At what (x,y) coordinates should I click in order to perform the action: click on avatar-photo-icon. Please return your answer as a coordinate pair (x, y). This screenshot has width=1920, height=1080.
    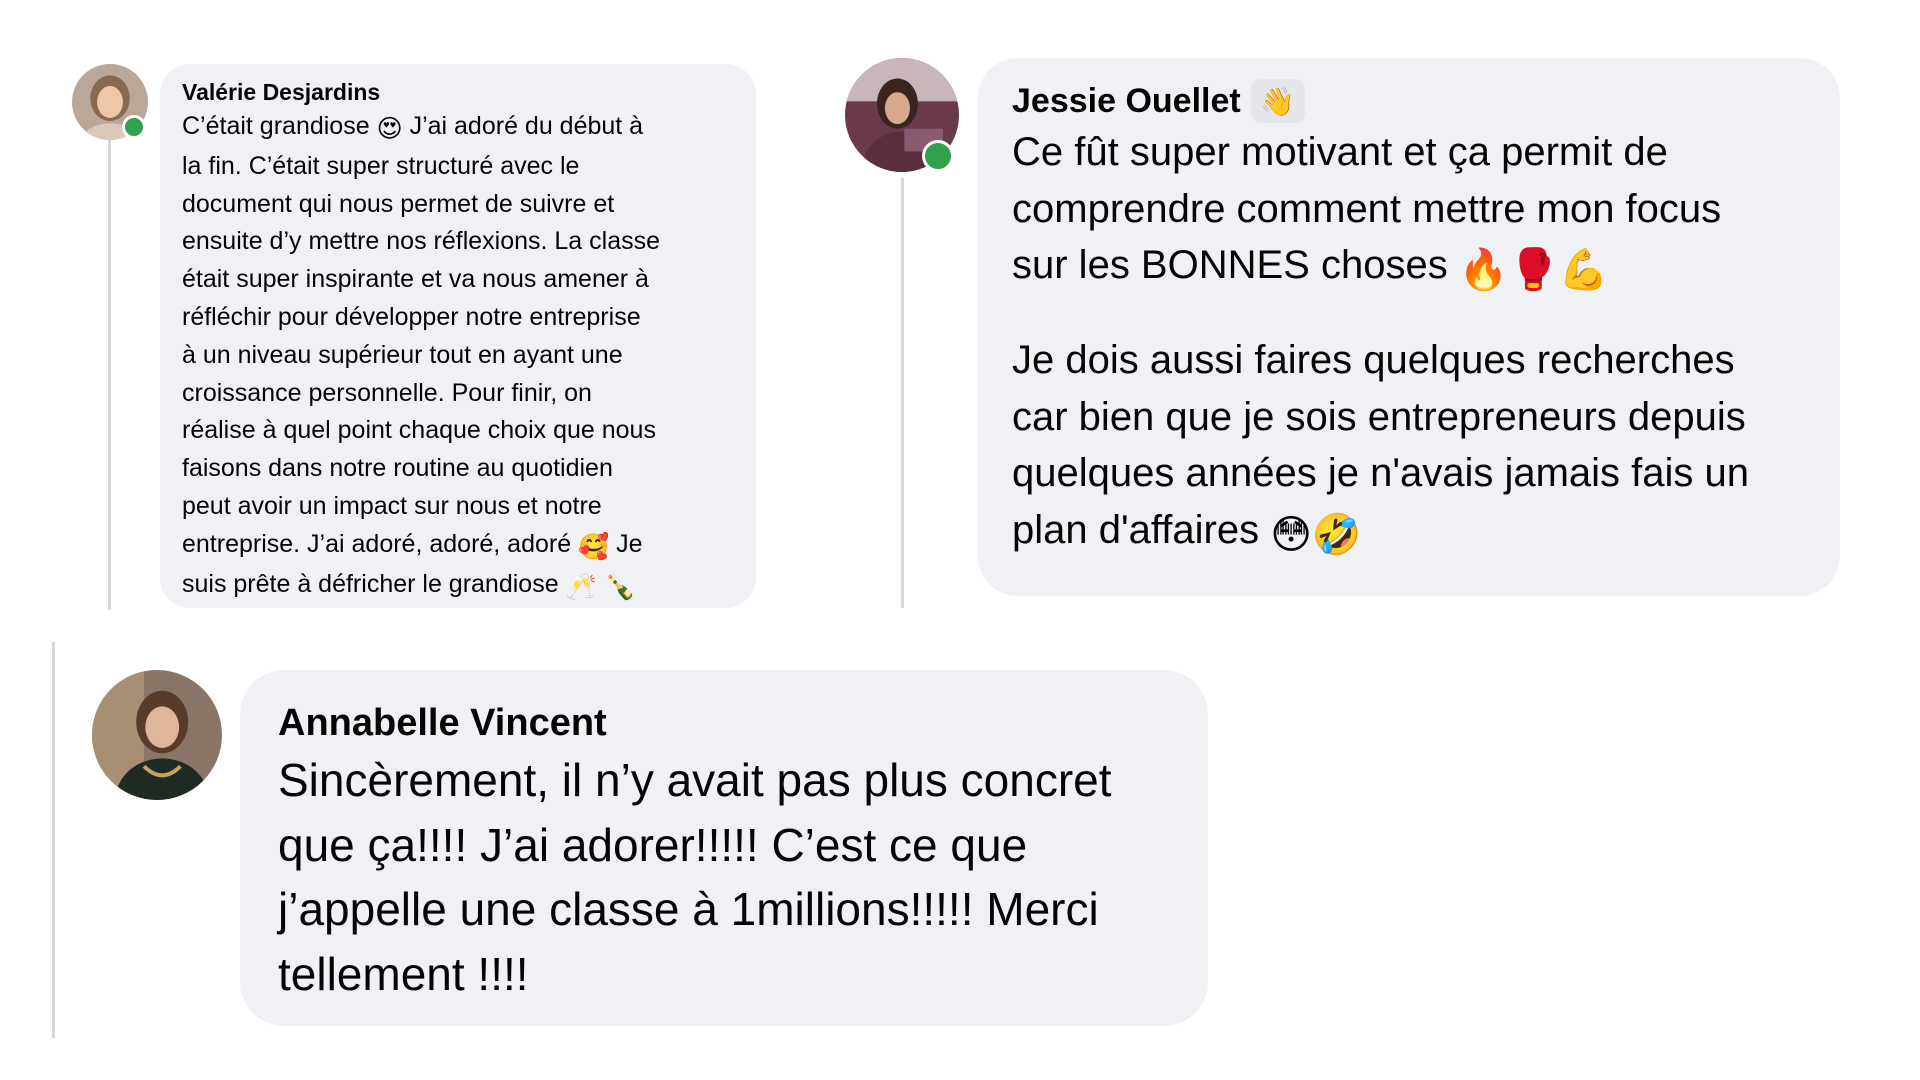
    Looking at the image, I should click on (157, 735).